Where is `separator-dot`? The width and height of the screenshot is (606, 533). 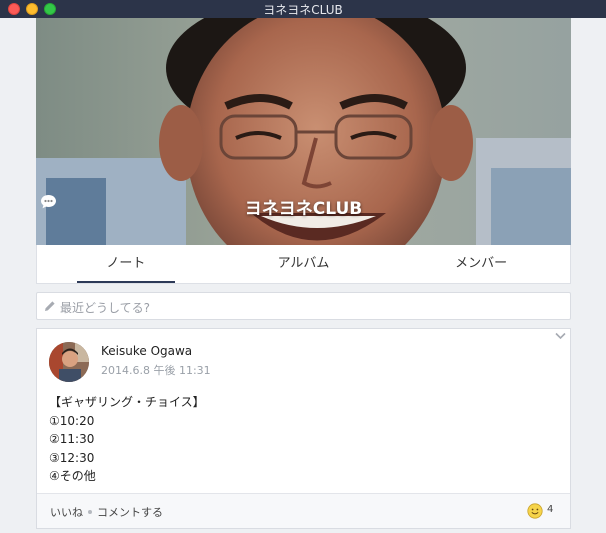
separator-dot is located at coordinates (90, 512).